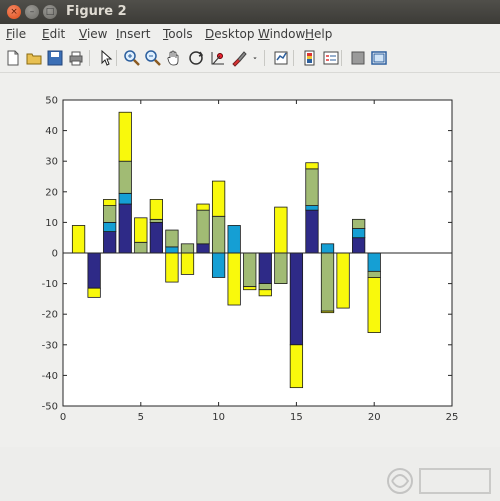  What do you see at coordinates (287, 34) in the screenshot?
I see `menu-label: indow` at bounding box center [287, 34].